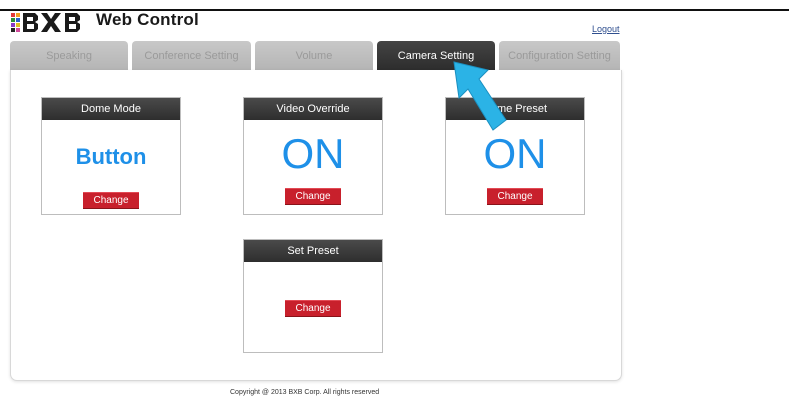  What do you see at coordinates (111, 109) in the screenshot?
I see `dome-mode-title: Dome Mode` at bounding box center [111, 109].